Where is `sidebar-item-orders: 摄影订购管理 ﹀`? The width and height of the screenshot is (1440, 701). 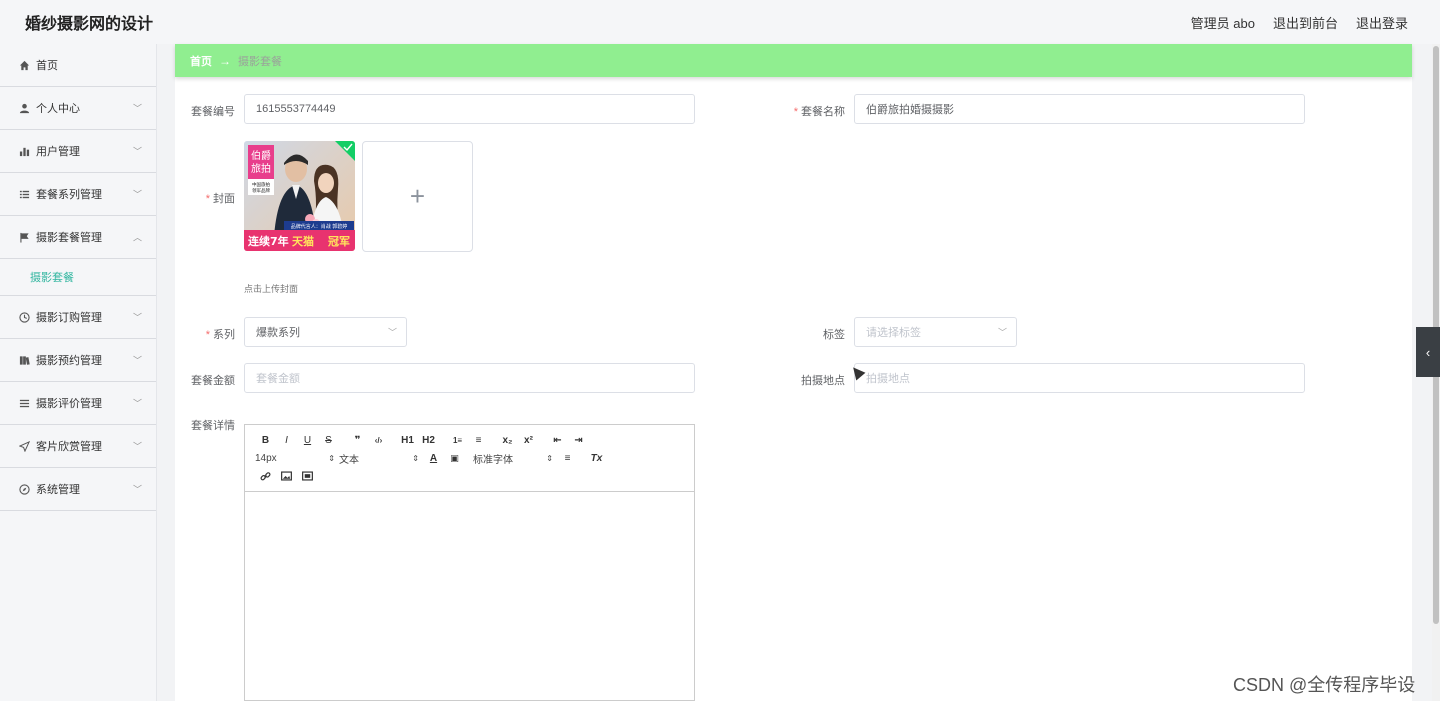 sidebar-item-orders: 摄影订购管理 ﹀ is located at coordinates (78, 317).